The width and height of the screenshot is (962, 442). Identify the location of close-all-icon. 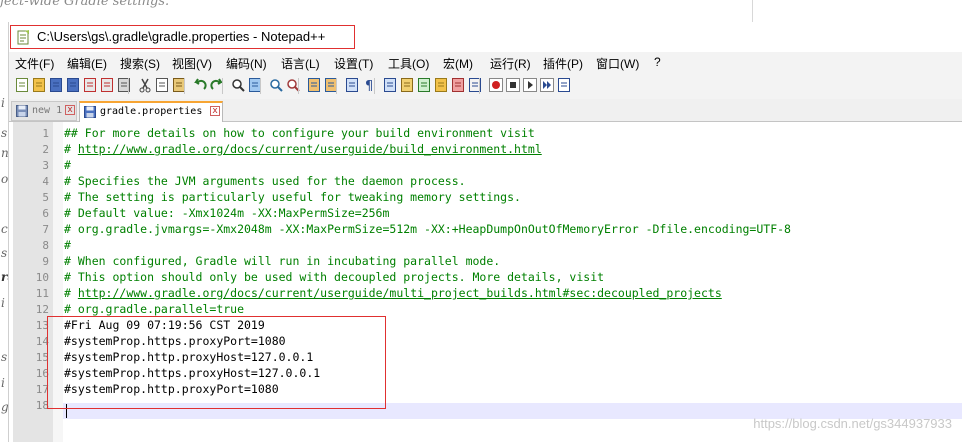
(107, 85).